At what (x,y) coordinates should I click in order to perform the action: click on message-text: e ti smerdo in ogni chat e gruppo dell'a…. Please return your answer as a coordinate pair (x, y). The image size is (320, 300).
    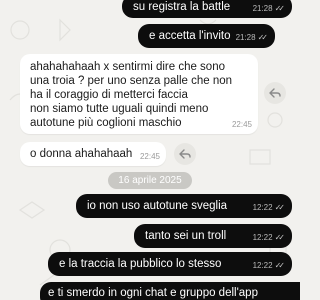
    Looking at the image, I should click on (153, 293).